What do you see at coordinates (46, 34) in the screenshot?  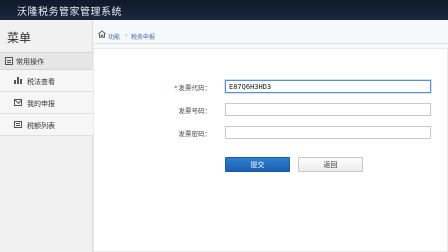 I see `sidebar-header: 菜单` at bounding box center [46, 34].